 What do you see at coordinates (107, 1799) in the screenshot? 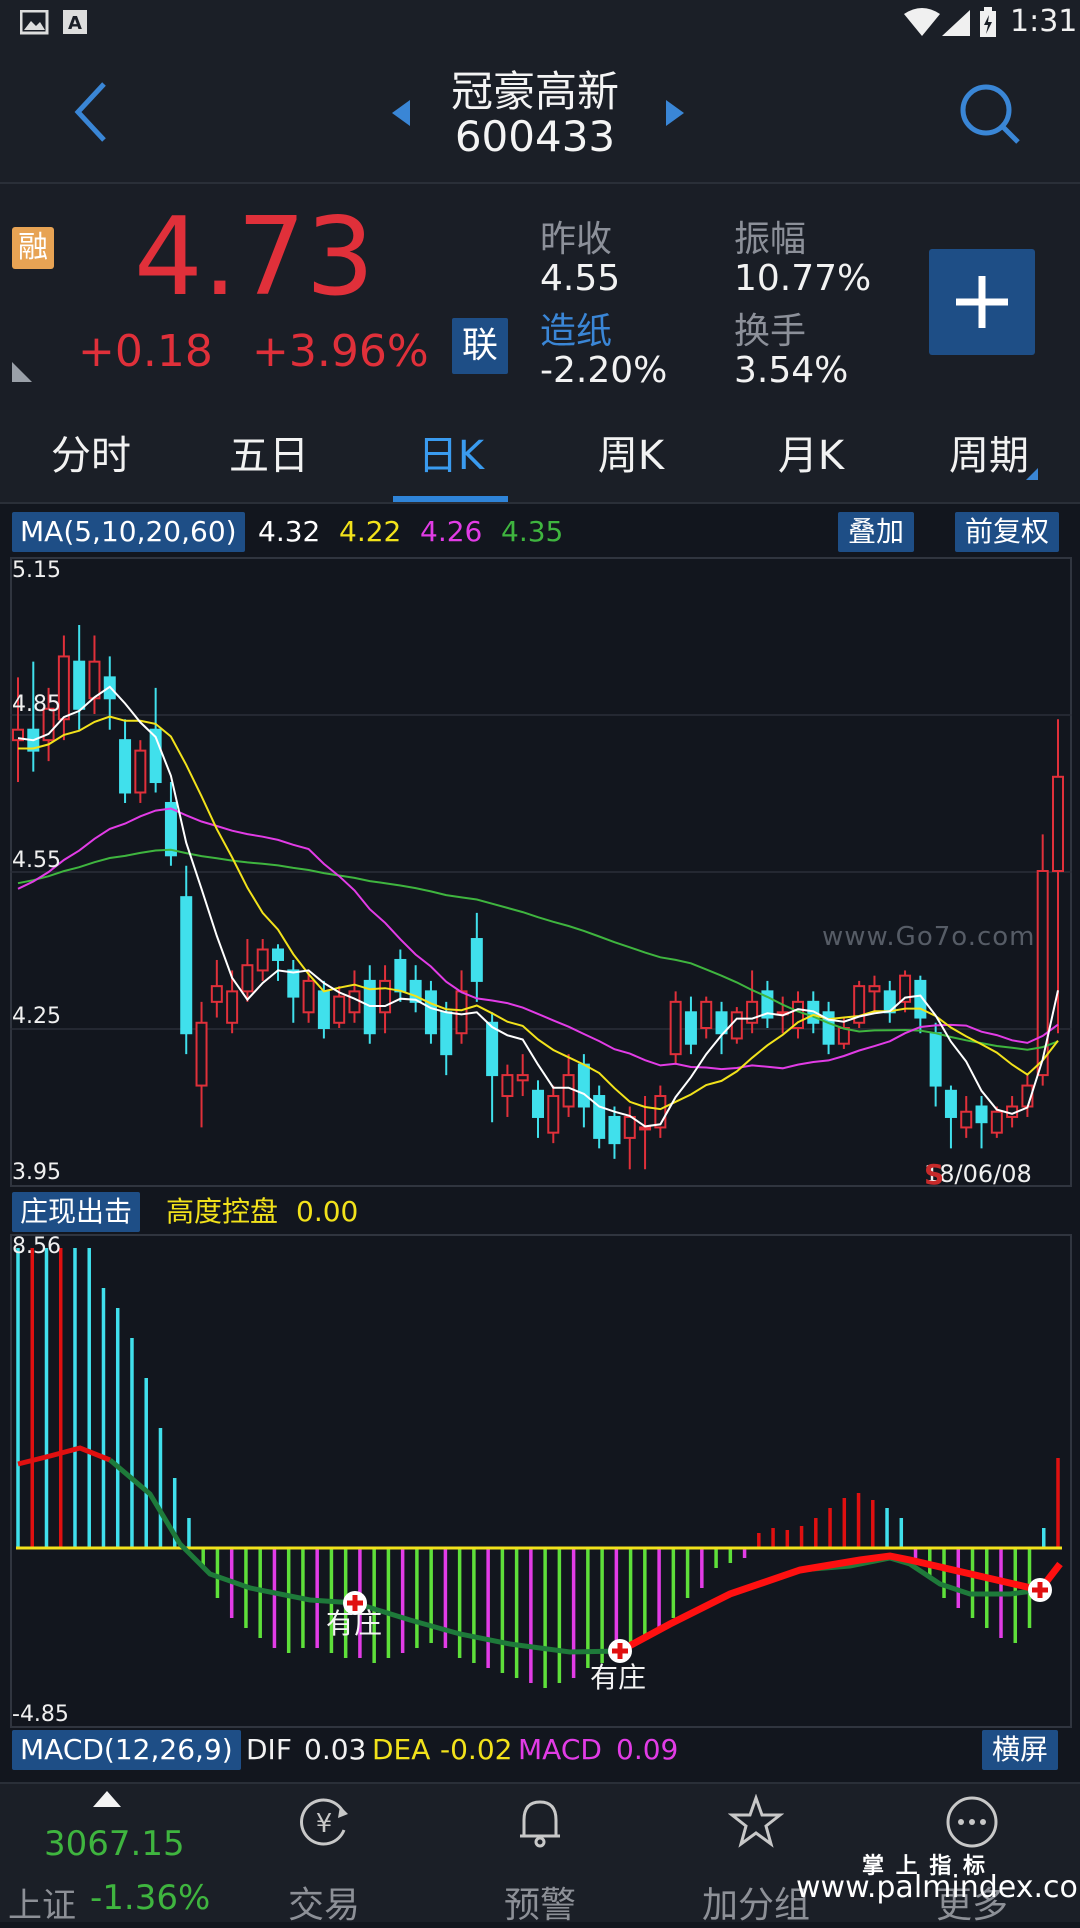
I see `up-arrow-icon` at bounding box center [107, 1799].